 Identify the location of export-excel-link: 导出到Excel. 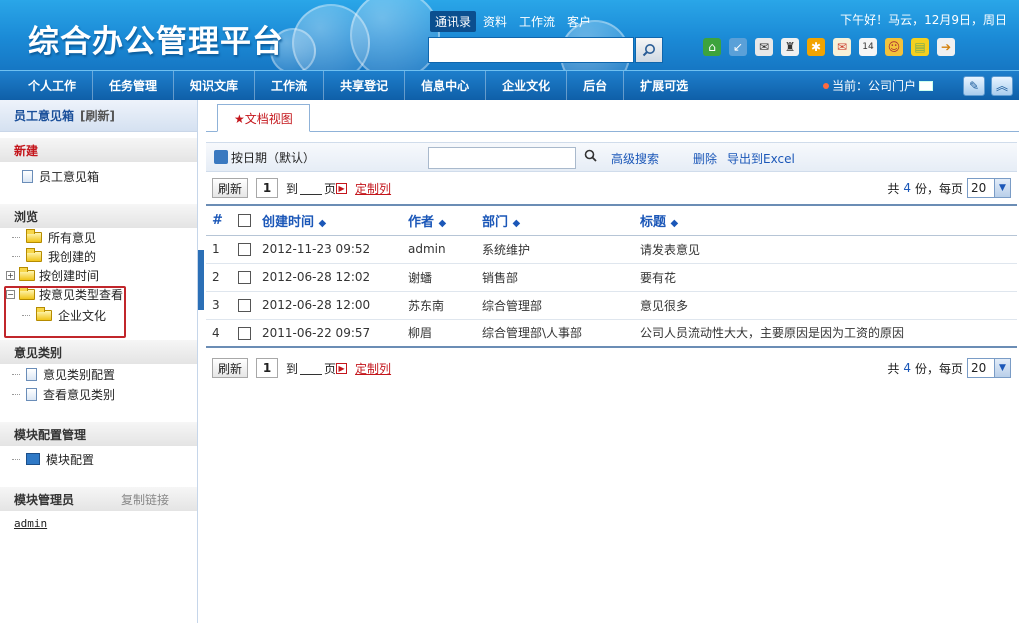
(761, 158).